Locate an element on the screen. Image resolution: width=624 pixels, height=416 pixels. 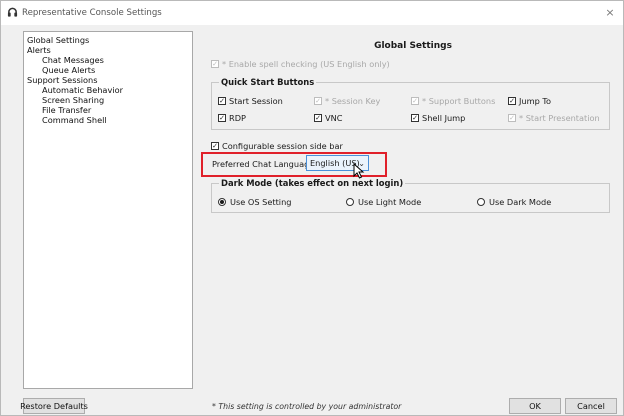
quick-start-legend: Quick Start Buttons is located at coordinates (268, 82).